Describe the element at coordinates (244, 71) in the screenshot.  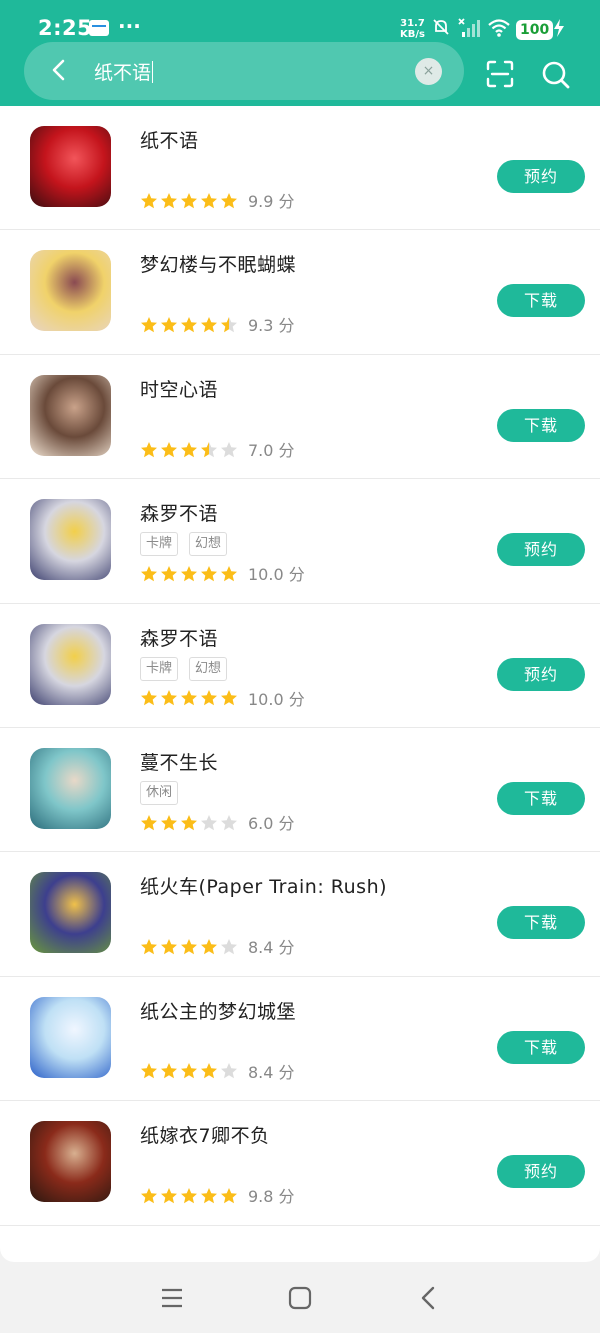
I see `search-bar` at that location.